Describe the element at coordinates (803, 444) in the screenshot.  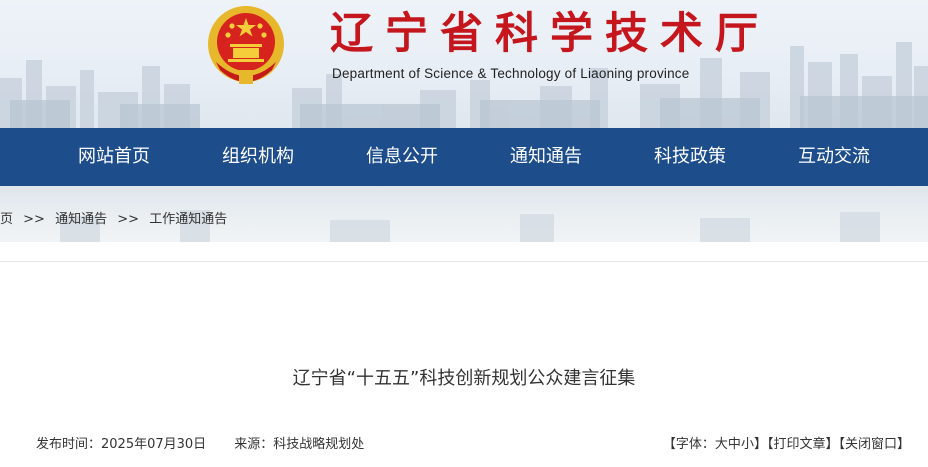
I see `print-article-button: 【打印文章】` at that location.